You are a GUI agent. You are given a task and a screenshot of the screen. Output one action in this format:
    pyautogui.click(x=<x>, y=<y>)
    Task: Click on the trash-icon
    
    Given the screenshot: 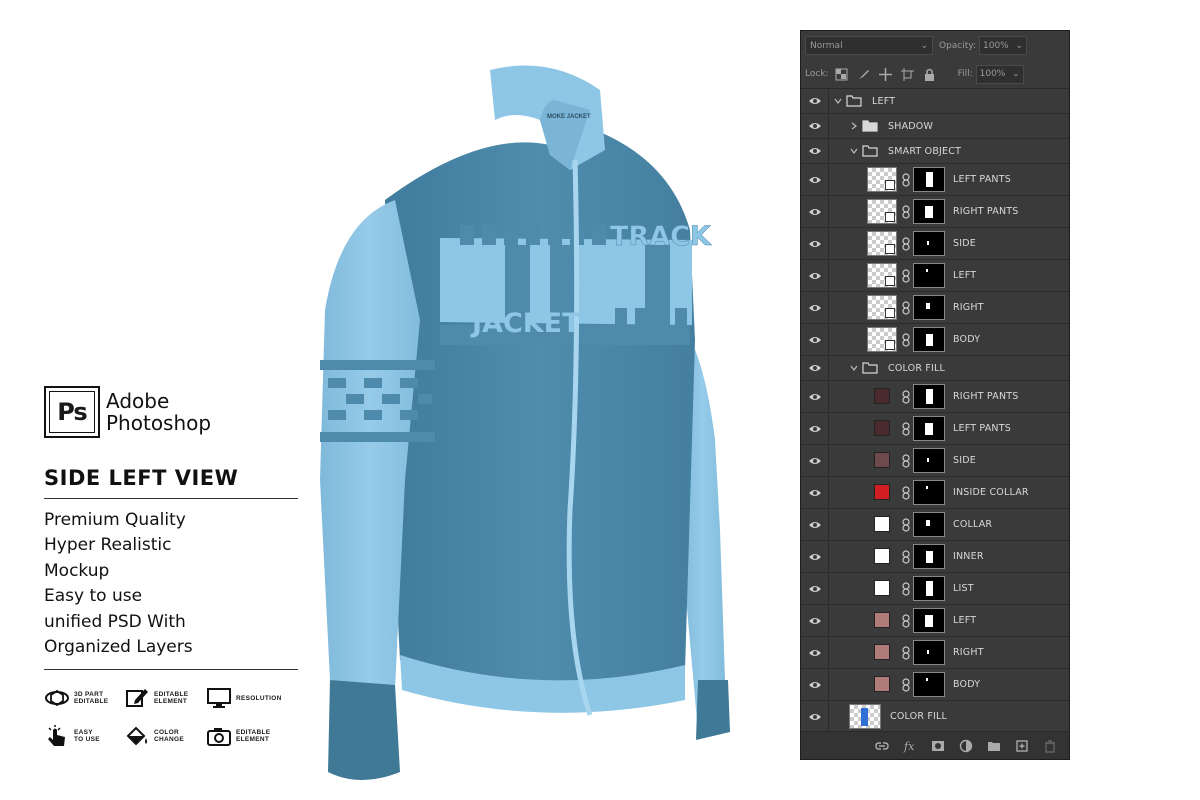 What is the action you would take?
    pyautogui.click(x=1050, y=746)
    